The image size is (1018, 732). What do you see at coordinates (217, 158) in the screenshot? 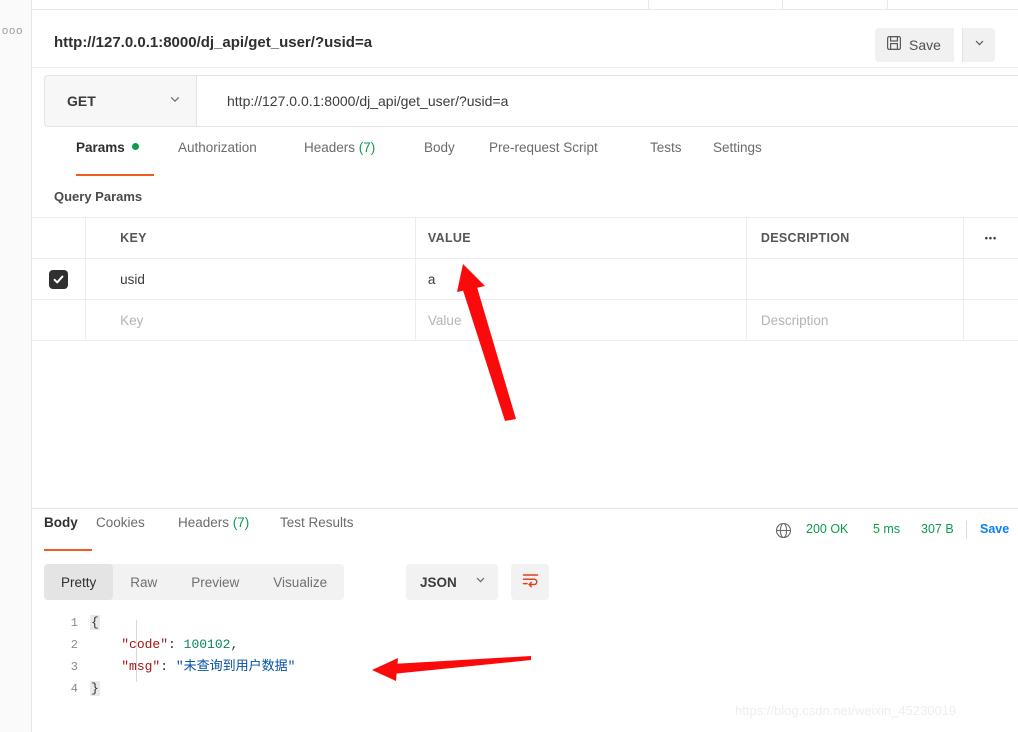
I see `tab-authorization: Authorization` at bounding box center [217, 158].